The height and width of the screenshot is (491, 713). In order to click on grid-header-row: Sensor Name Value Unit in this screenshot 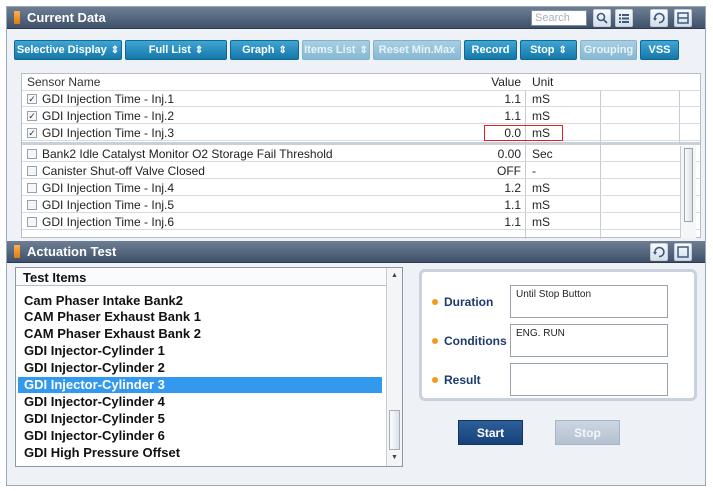, I will do `click(361, 82)`.